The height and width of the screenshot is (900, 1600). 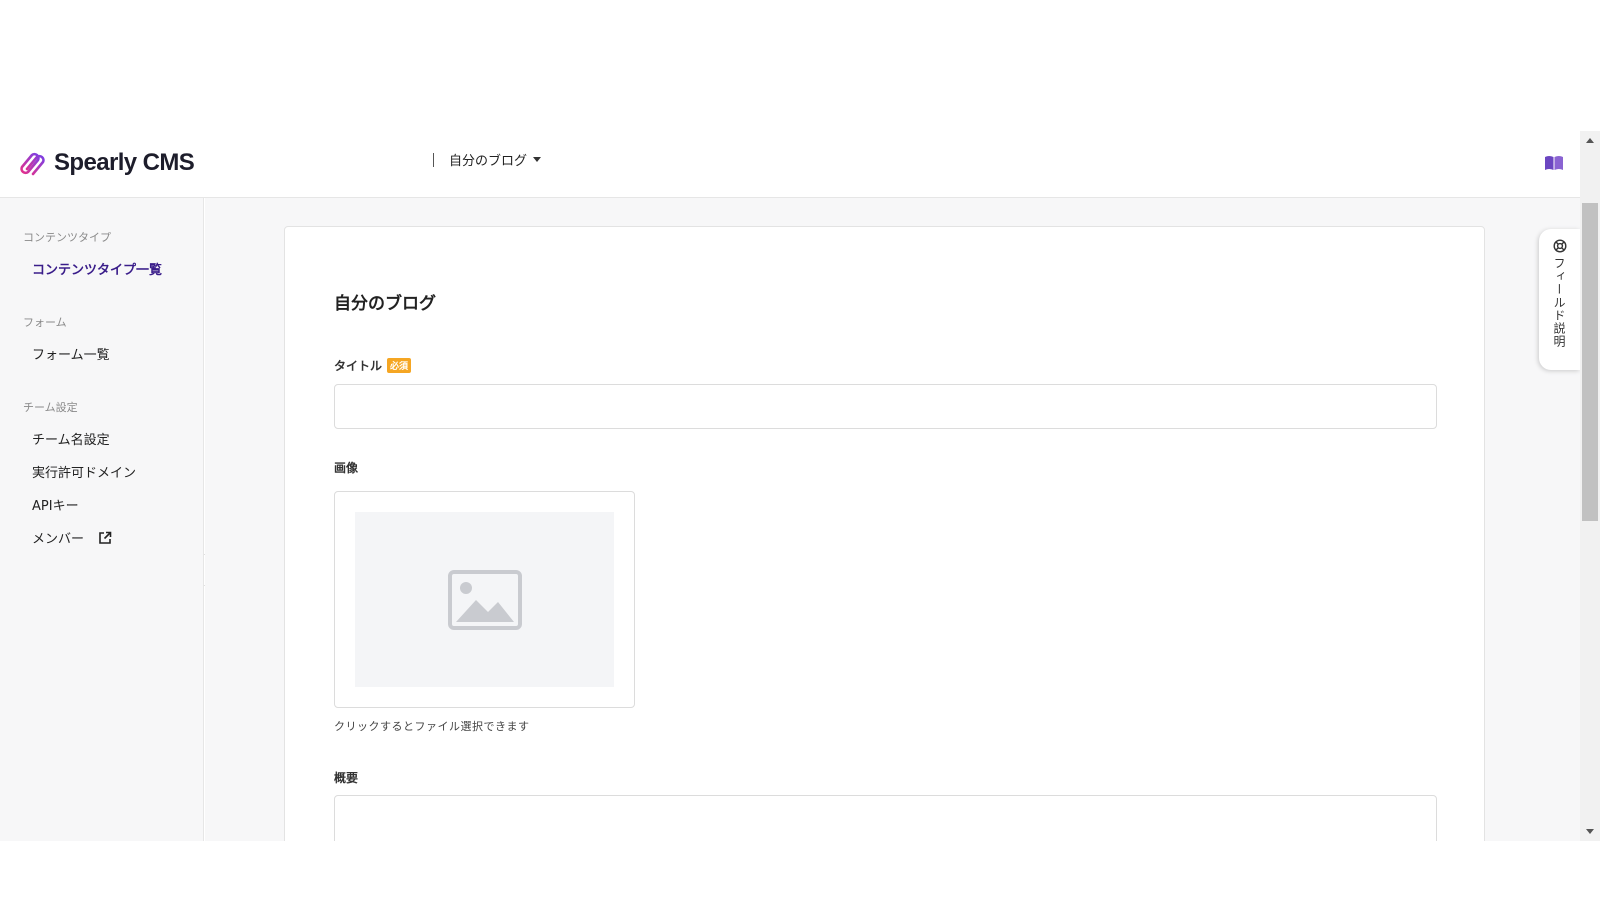 What do you see at coordinates (346, 468) in the screenshot?
I see `image-field-label: 画像` at bounding box center [346, 468].